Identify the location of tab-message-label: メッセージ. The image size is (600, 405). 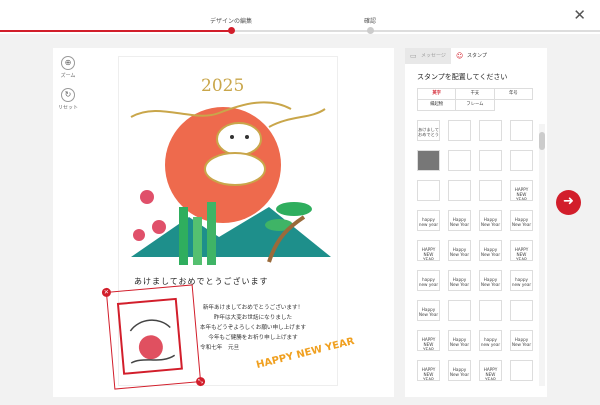
(433, 56).